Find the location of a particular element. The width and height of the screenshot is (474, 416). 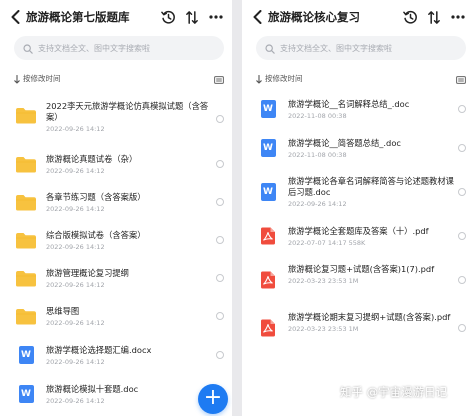

list-item: 各章节练习题（含答案版） 2022-09-26 14:12 is located at coordinates (116, 202).